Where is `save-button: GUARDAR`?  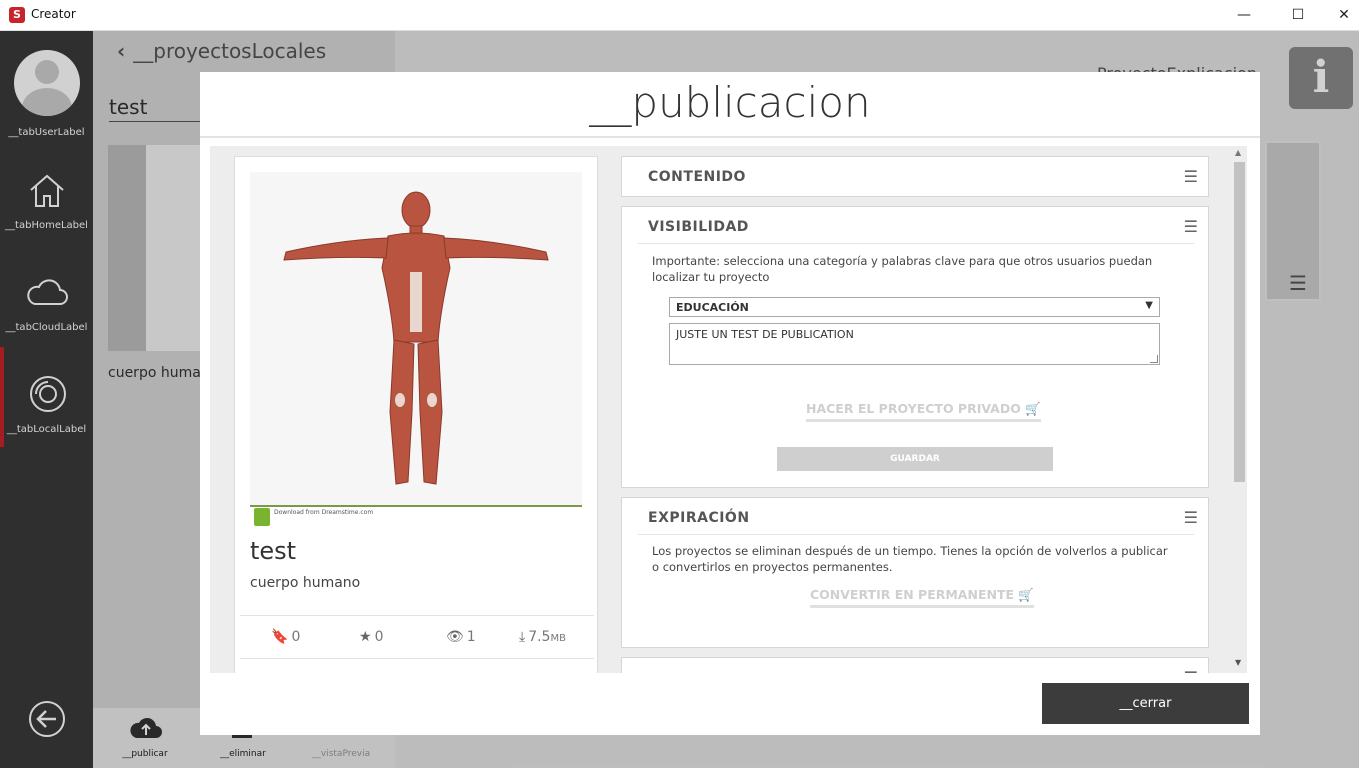
save-button: GUARDAR is located at coordinates (915, 459).